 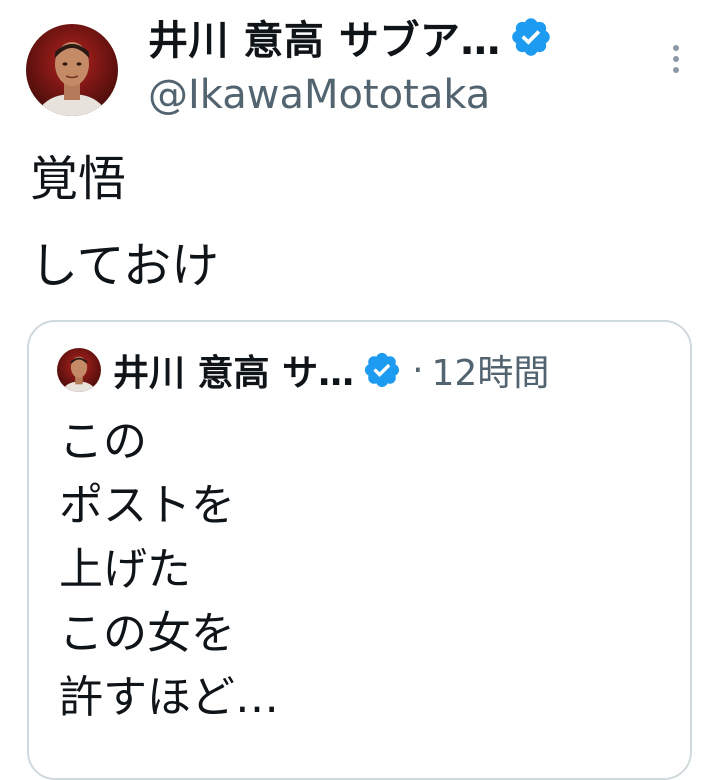 What do you see at coordinates (78, 179) in the screenshot?
I see `tweet-text-line: 覚悟` at bounding box center [78, 179].